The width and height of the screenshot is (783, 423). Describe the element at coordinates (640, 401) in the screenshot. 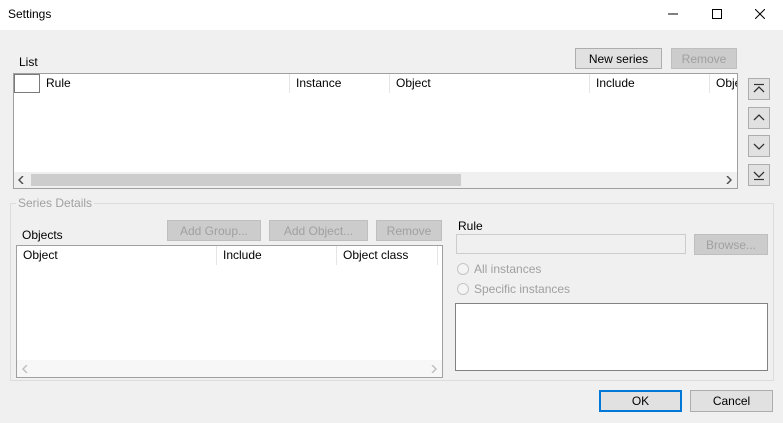

I see `ok-button: OK` at that location.